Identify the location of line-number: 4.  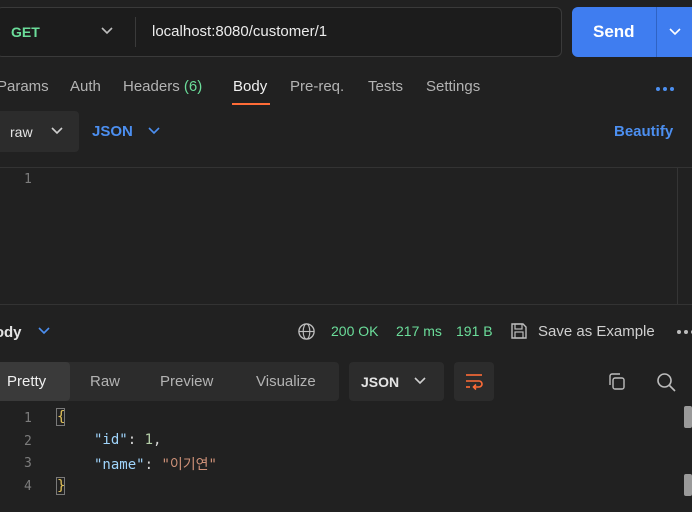
(28, 486).